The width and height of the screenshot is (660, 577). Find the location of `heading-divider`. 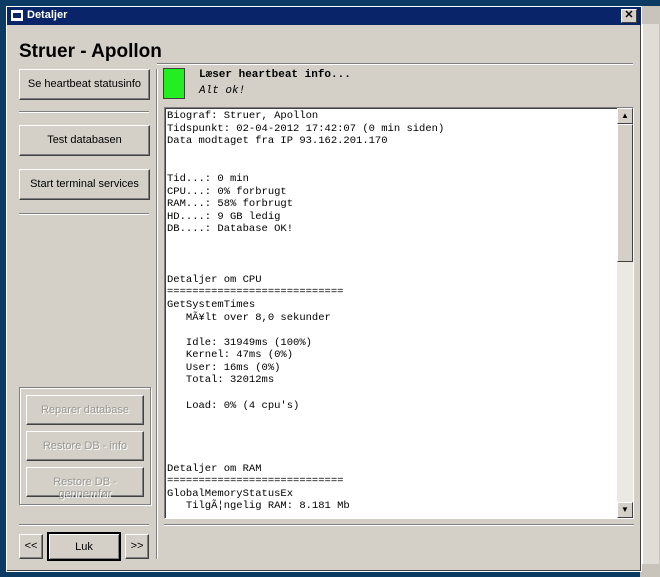

heading-divider is located at coordinates (395, 64).